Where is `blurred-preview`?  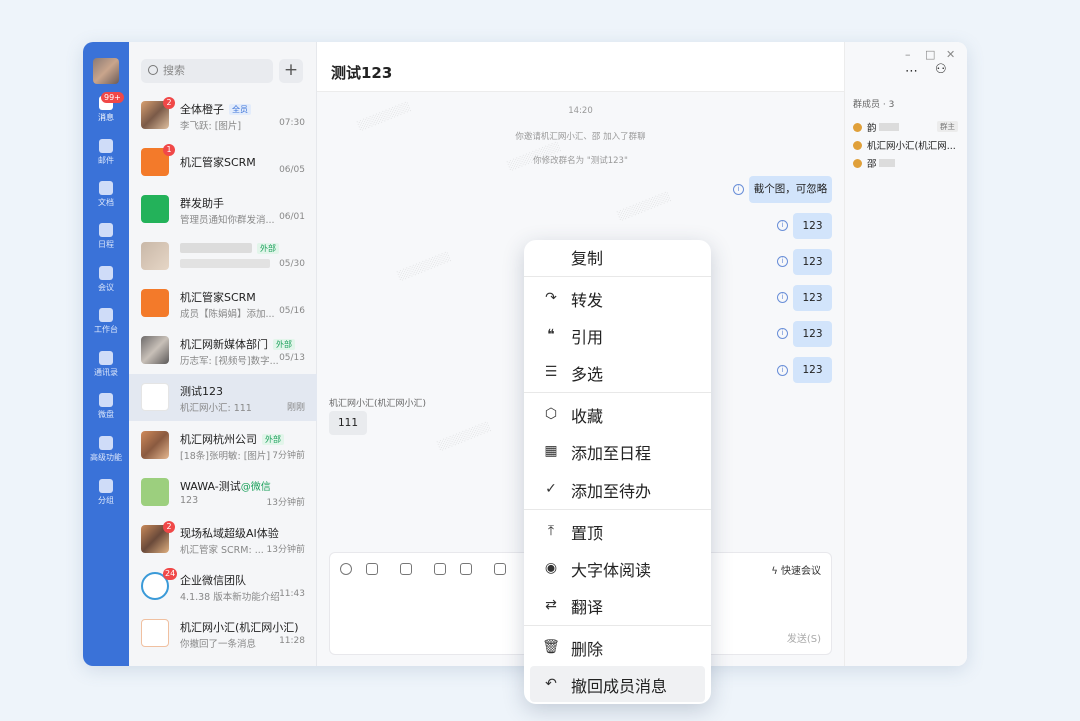 blurred-preview is located at coordinates (225, 263).